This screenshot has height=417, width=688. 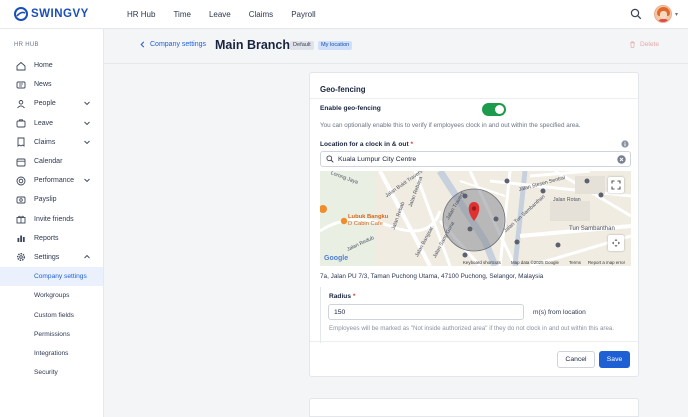 I want to click on trash-icon, so click(x=632, y=44).